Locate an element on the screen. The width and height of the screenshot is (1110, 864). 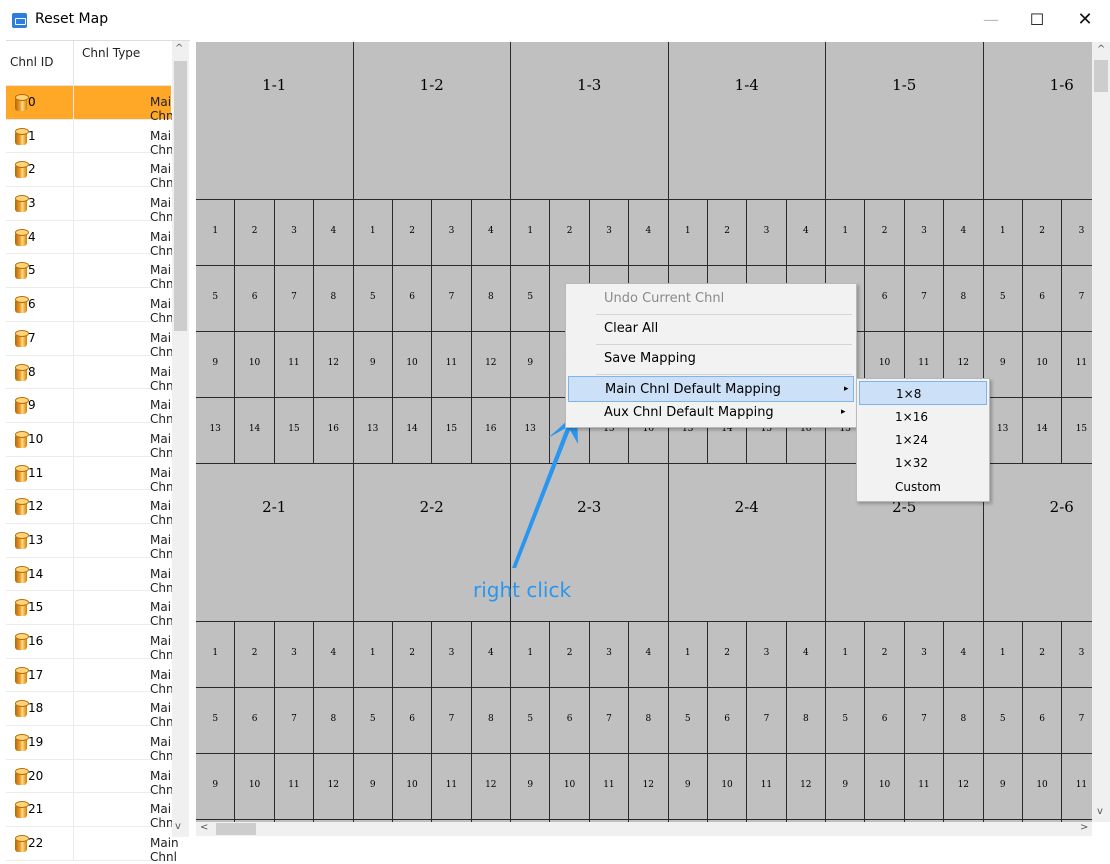
submenu-item-1x32: 1×32 is located at coordinates (923, 463).